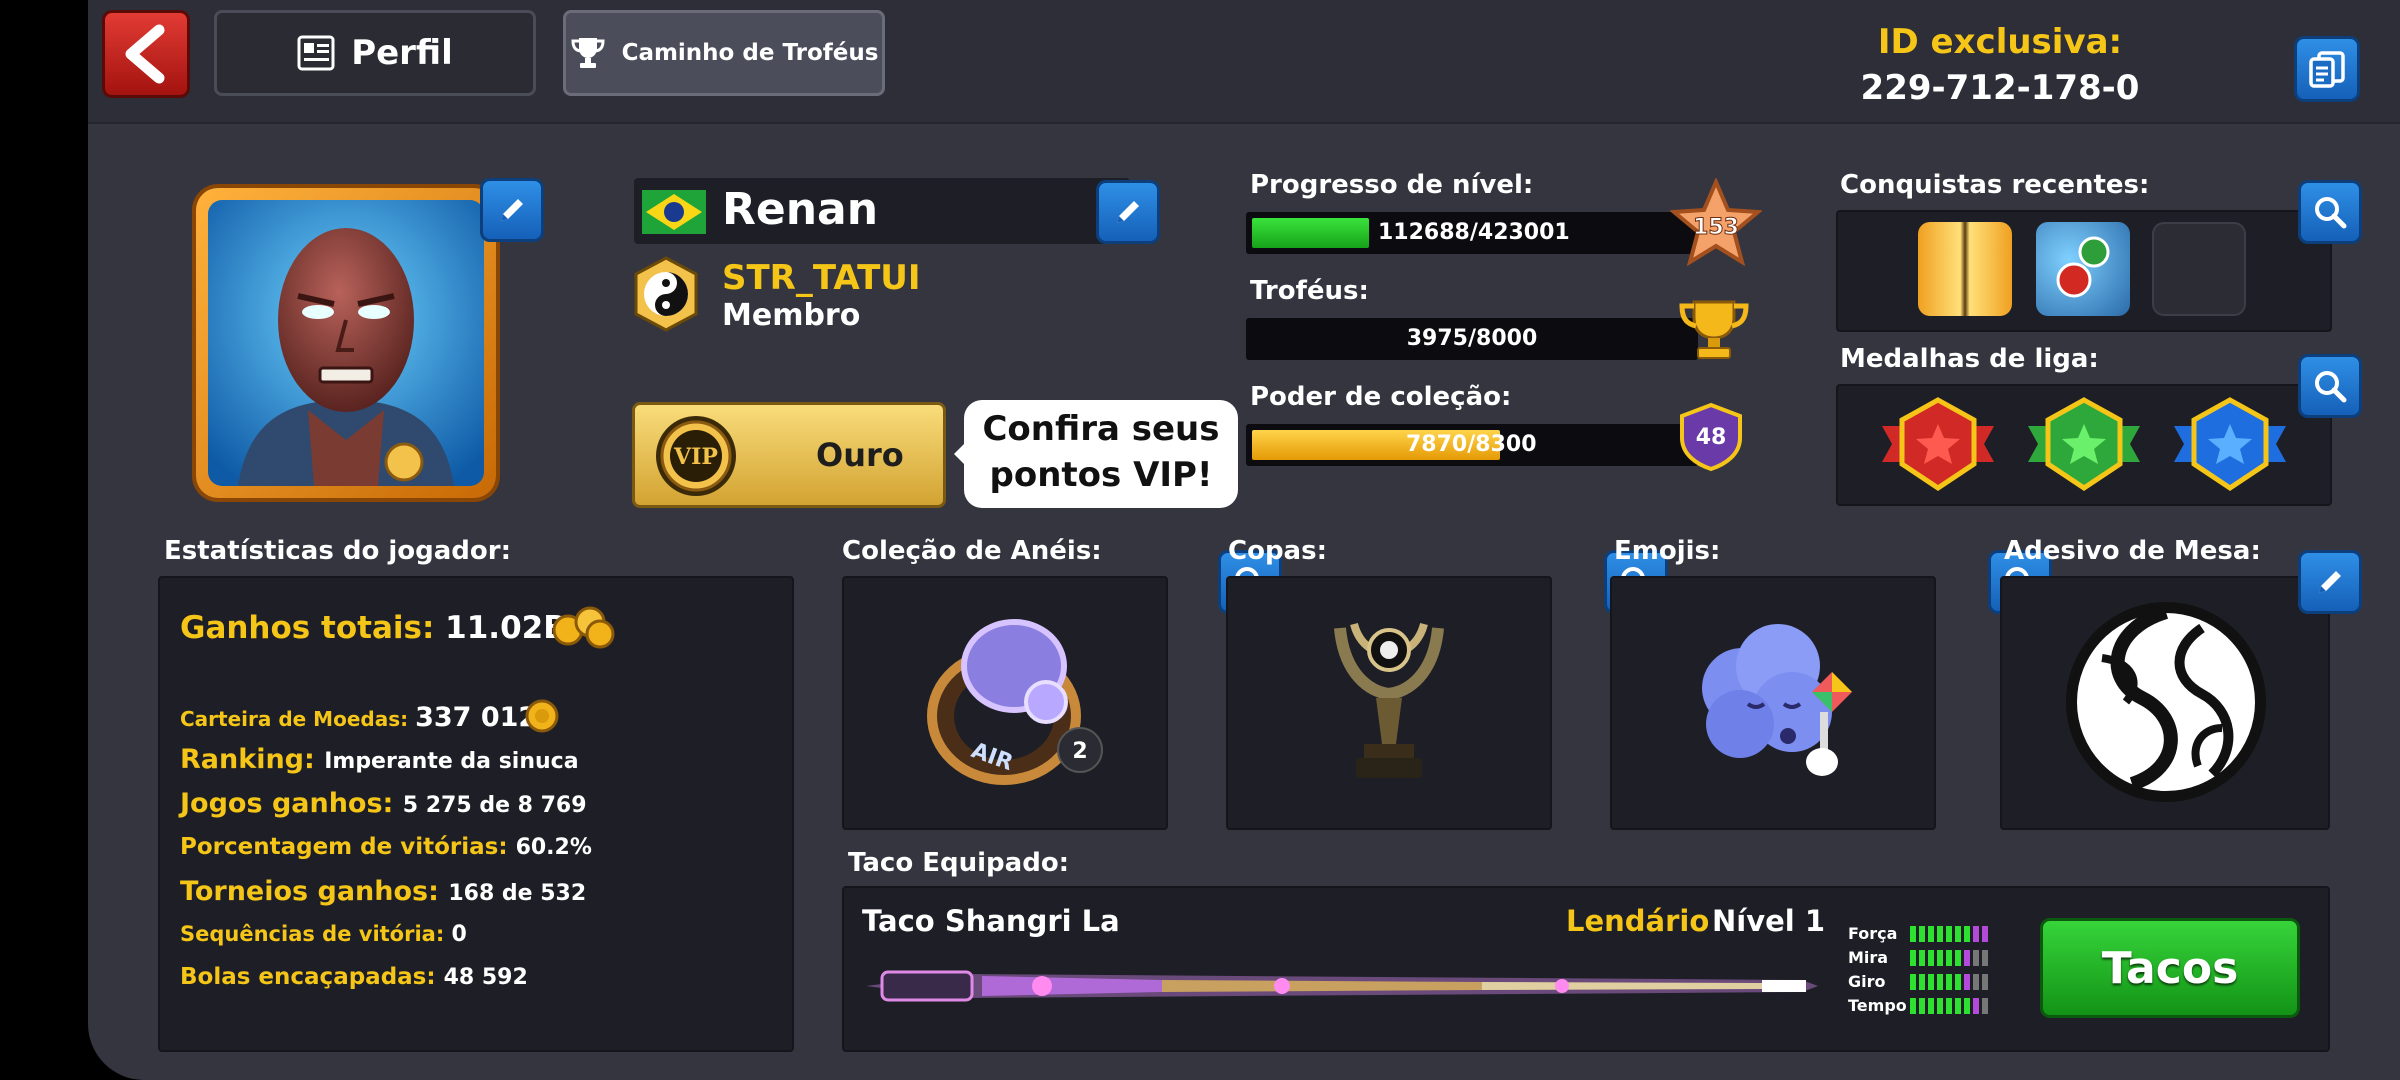  What do you see at coordinates (494, 805) in the screenshot?
I see `games-won-value: 5 275 de 8 769` at bounding box center [494, 805].